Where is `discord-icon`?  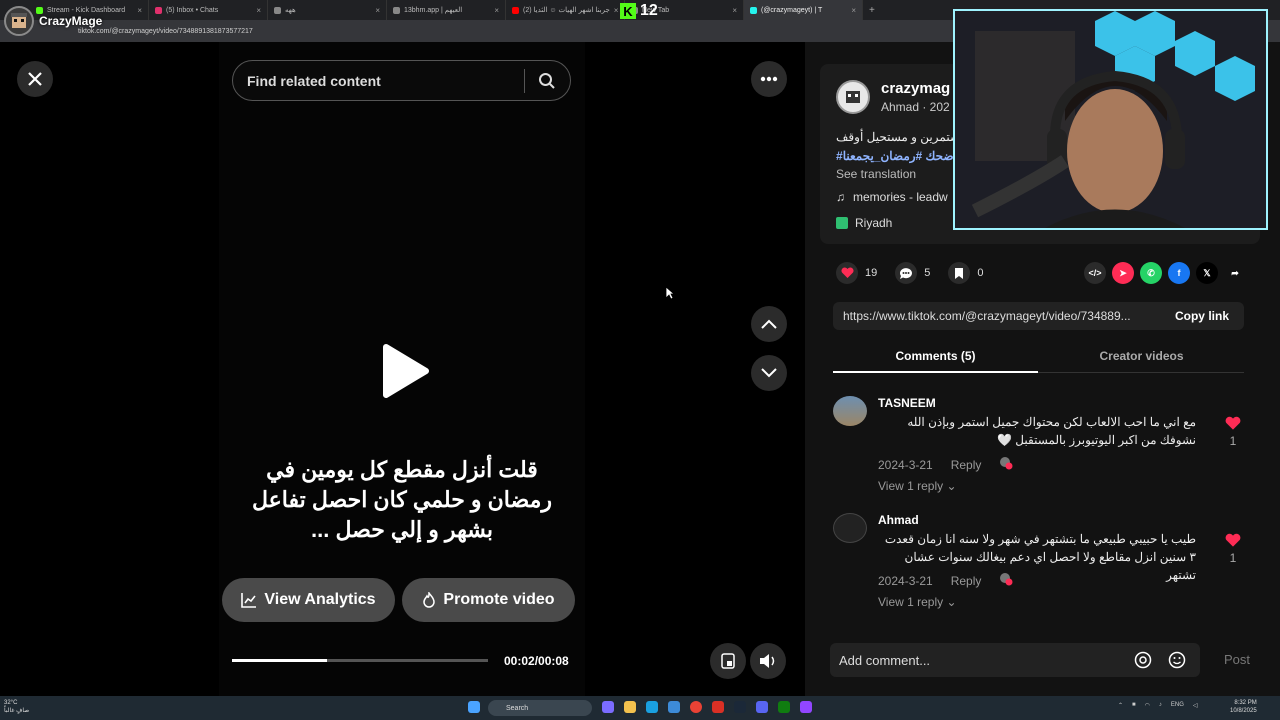 discord-icon is located at coordinates (762, 707).